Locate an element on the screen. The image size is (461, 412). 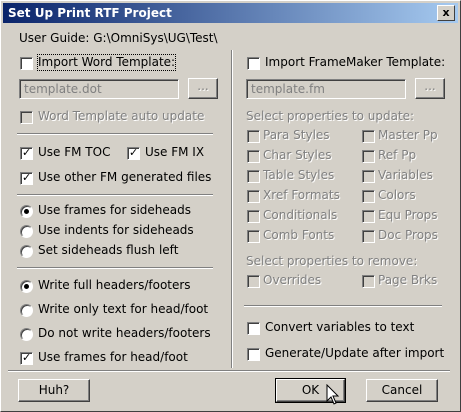
remove-prop-label: Page Brks is located at coordinates (408, 280).